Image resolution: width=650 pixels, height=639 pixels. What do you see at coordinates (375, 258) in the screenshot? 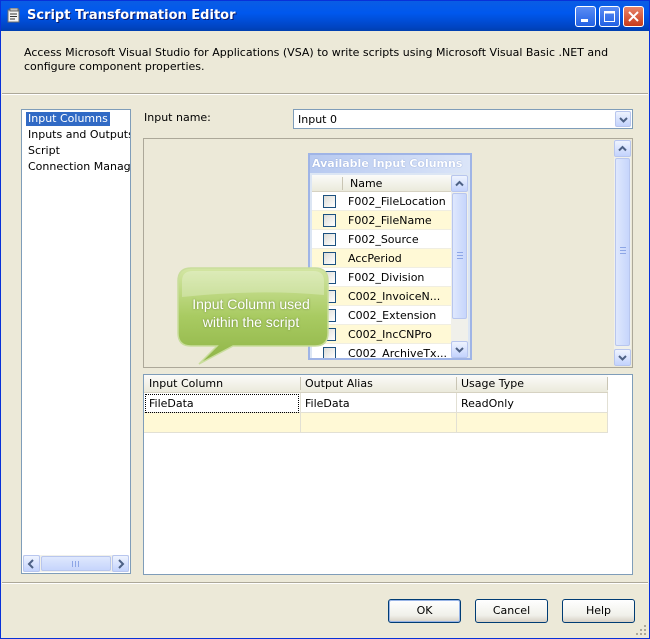
I see `column-name: AccPeriod` at bounding box center [375, 258].